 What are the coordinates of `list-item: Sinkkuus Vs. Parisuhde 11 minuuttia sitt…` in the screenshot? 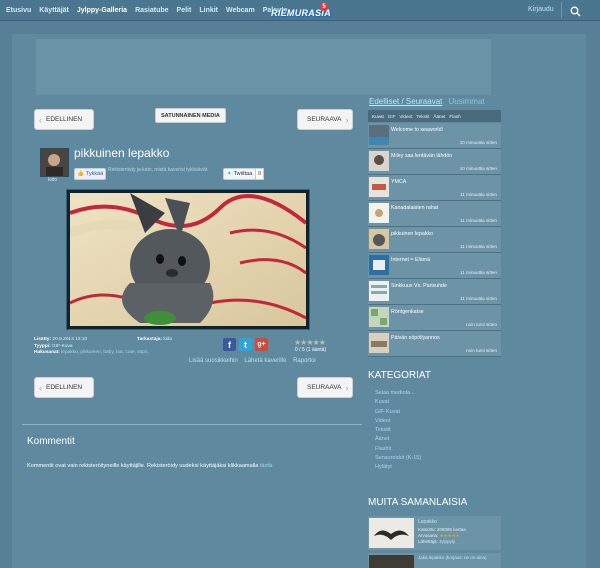 It's located at (434, 292).